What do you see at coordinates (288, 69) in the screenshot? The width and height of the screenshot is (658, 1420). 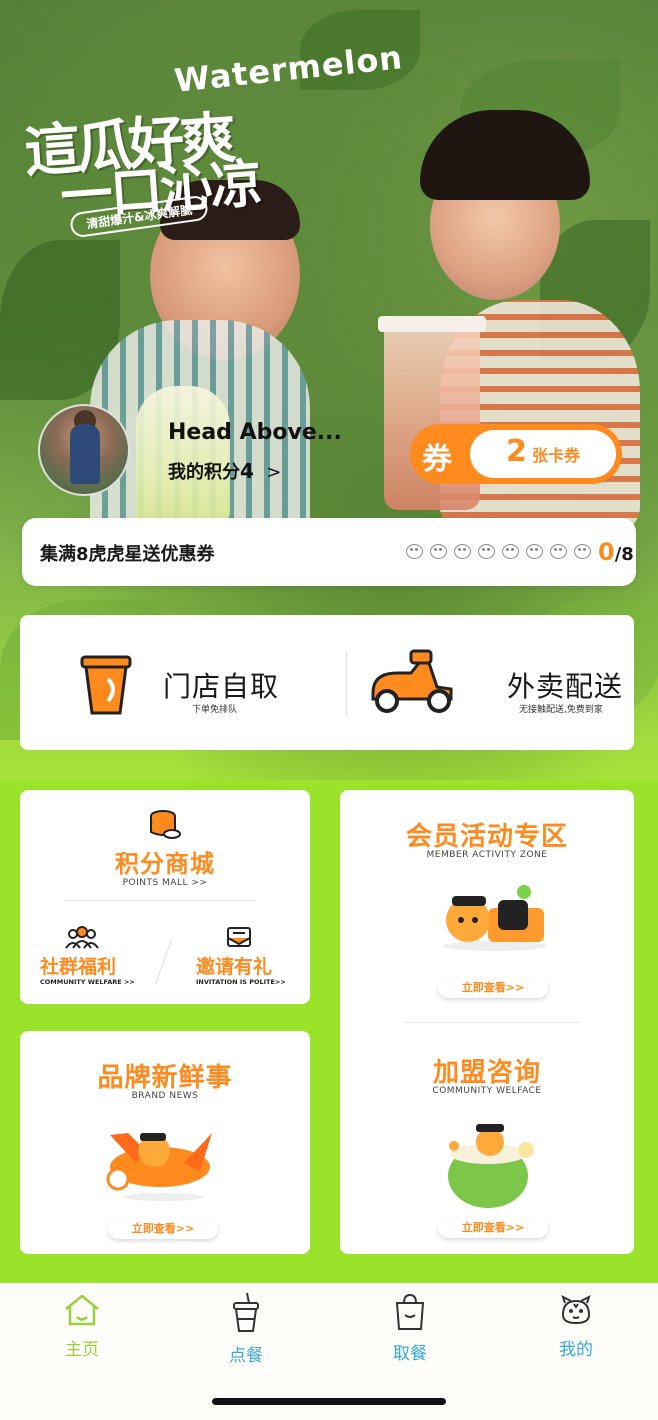 I see `promo-title-en: Watermelon` at bounding box center [288, 69].